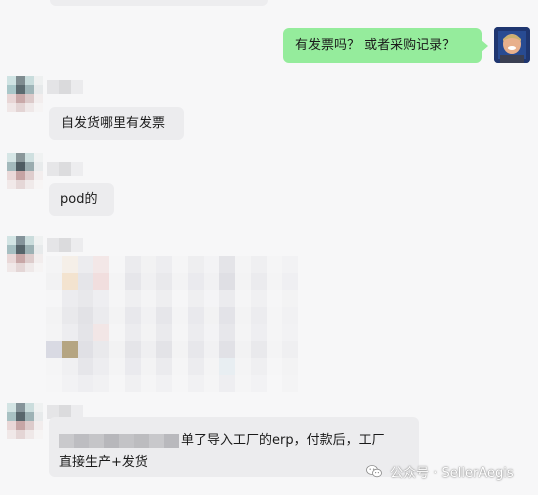  I want to click on previous-message-bubble, so click(159, 3).